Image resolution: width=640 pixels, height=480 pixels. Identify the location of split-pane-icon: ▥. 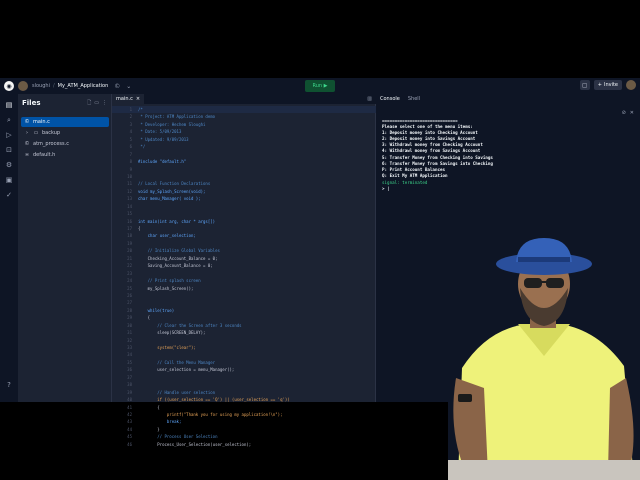
(369, 99).